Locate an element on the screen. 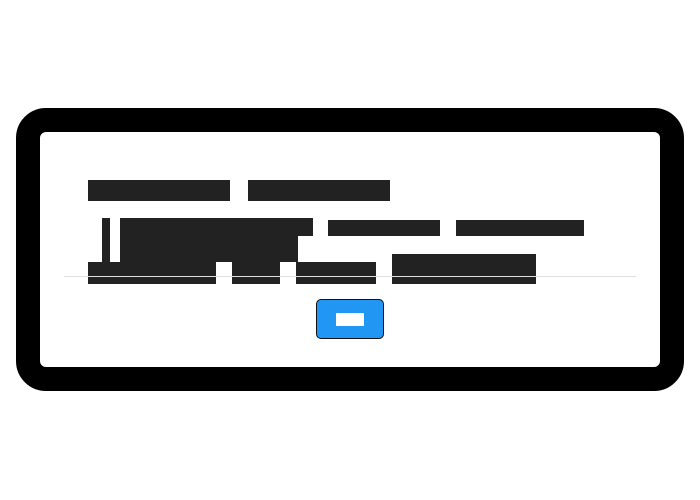  dialog-divider is located at coordinates (350, 276).